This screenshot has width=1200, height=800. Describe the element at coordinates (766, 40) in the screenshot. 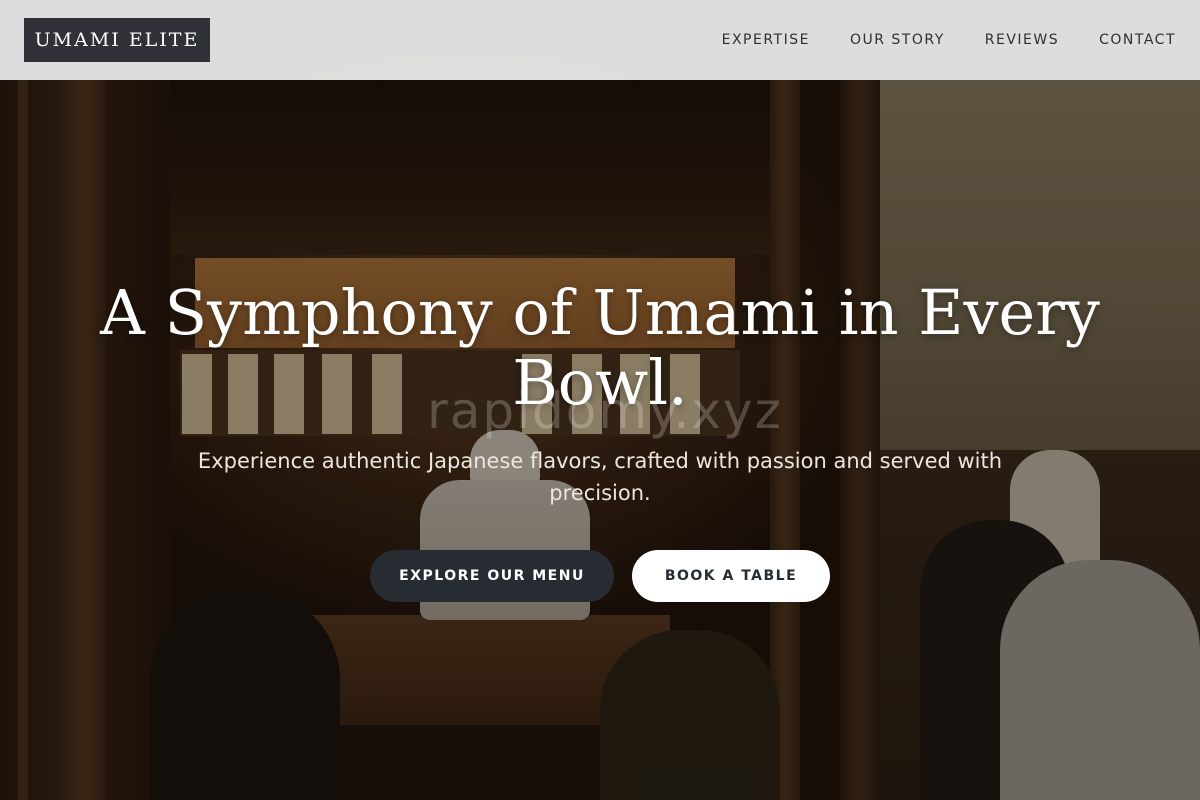

I see `nav-link-expertise: EXPERTISE` at that location.